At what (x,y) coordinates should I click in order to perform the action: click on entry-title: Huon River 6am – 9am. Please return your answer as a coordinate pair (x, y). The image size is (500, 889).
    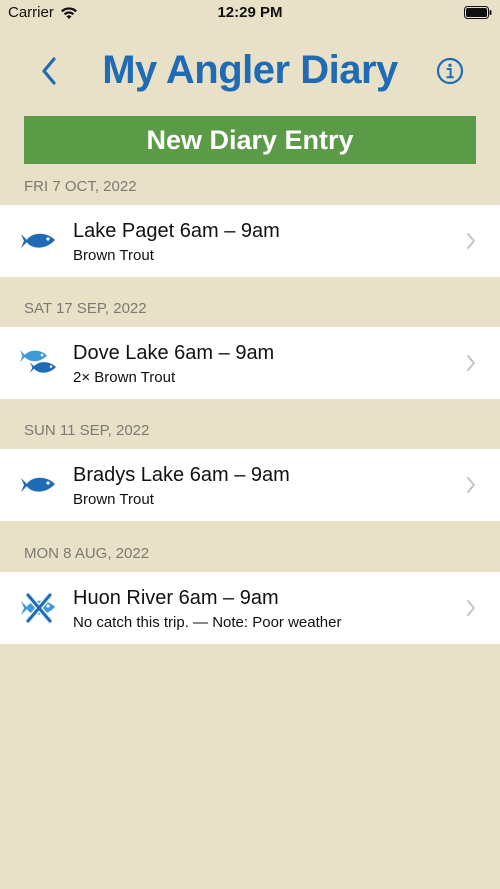
    Looking at the image, I should click on (176, 598).